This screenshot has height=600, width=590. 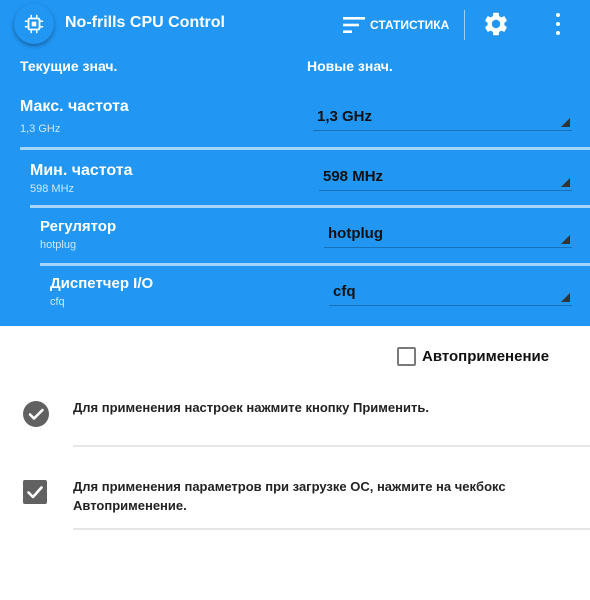 What do you see at coordinates (448, 234) in the screenshot?
I see `governor-select: hotplug` at bounding box center [448, 234].